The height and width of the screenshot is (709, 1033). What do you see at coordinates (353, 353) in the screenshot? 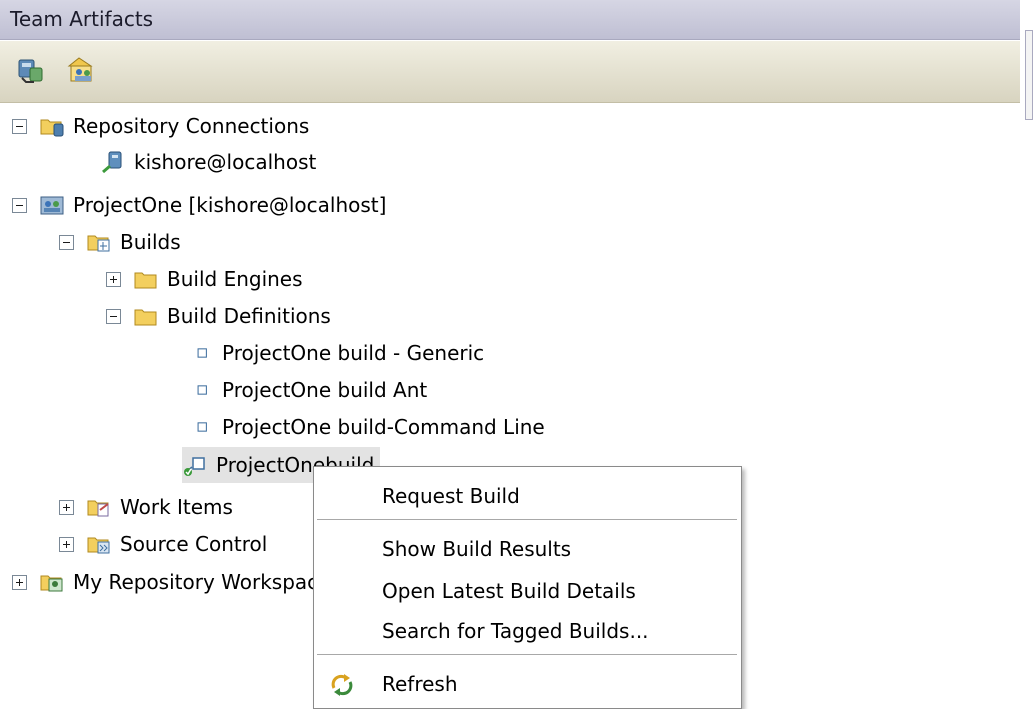
I see `tree-label: ProjectOne build - Generic` at bounding box center [353, 353].